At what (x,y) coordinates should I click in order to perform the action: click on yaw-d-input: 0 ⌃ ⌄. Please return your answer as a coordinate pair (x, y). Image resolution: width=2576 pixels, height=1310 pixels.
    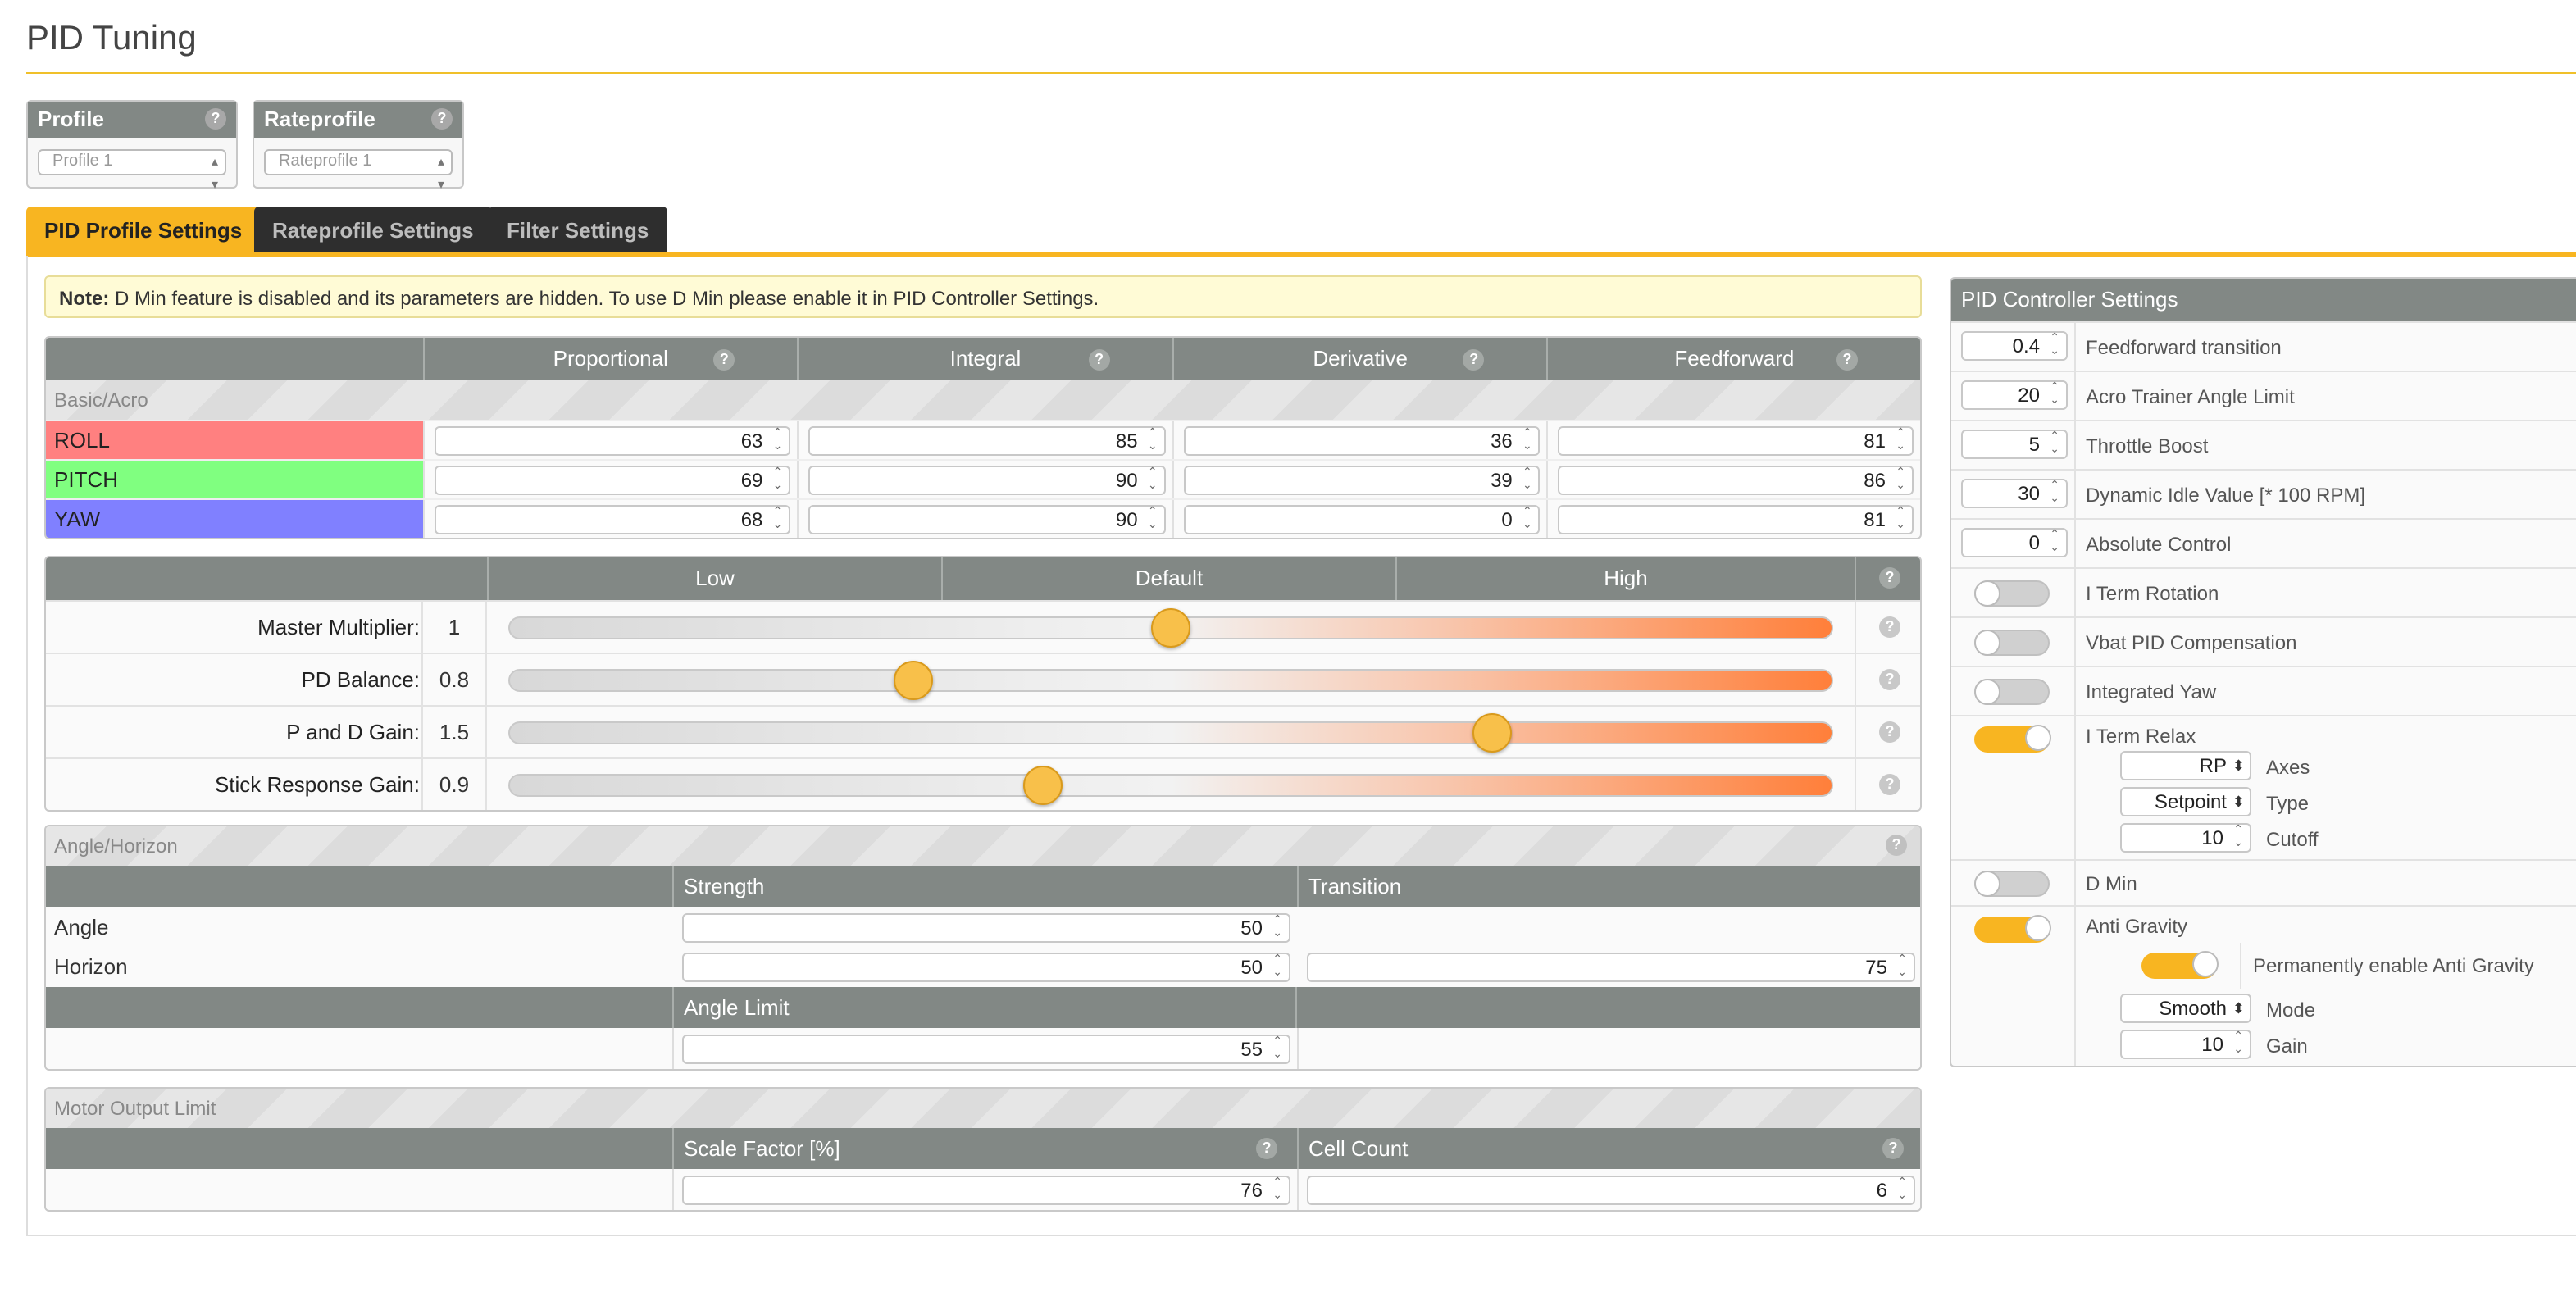
    Looking at the image, I should click on (1362, 519).